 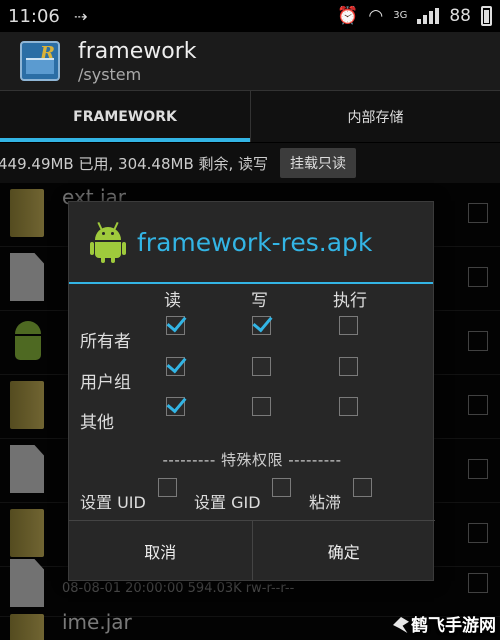 I want to click on group-read-checkbox, so click(x=175, y=366).